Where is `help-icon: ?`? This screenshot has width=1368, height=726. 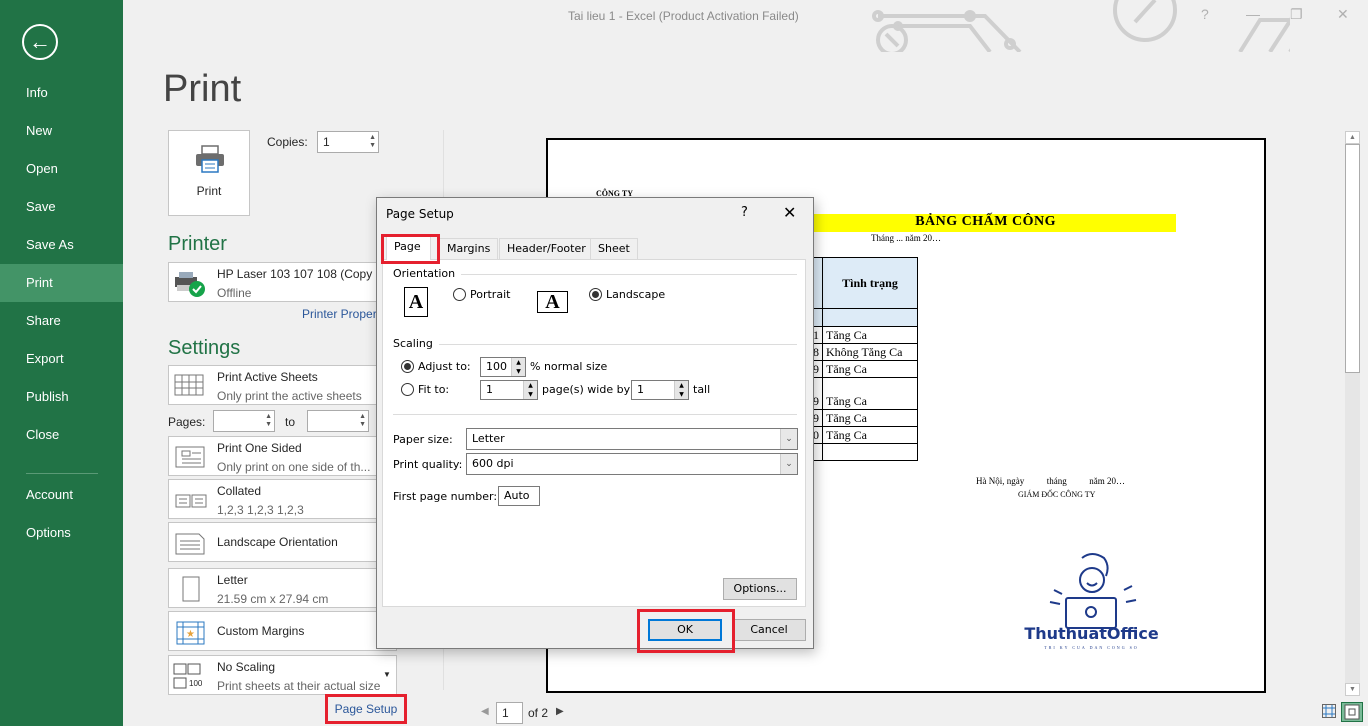
help-icon: ? is located at coordinates (744, 212).